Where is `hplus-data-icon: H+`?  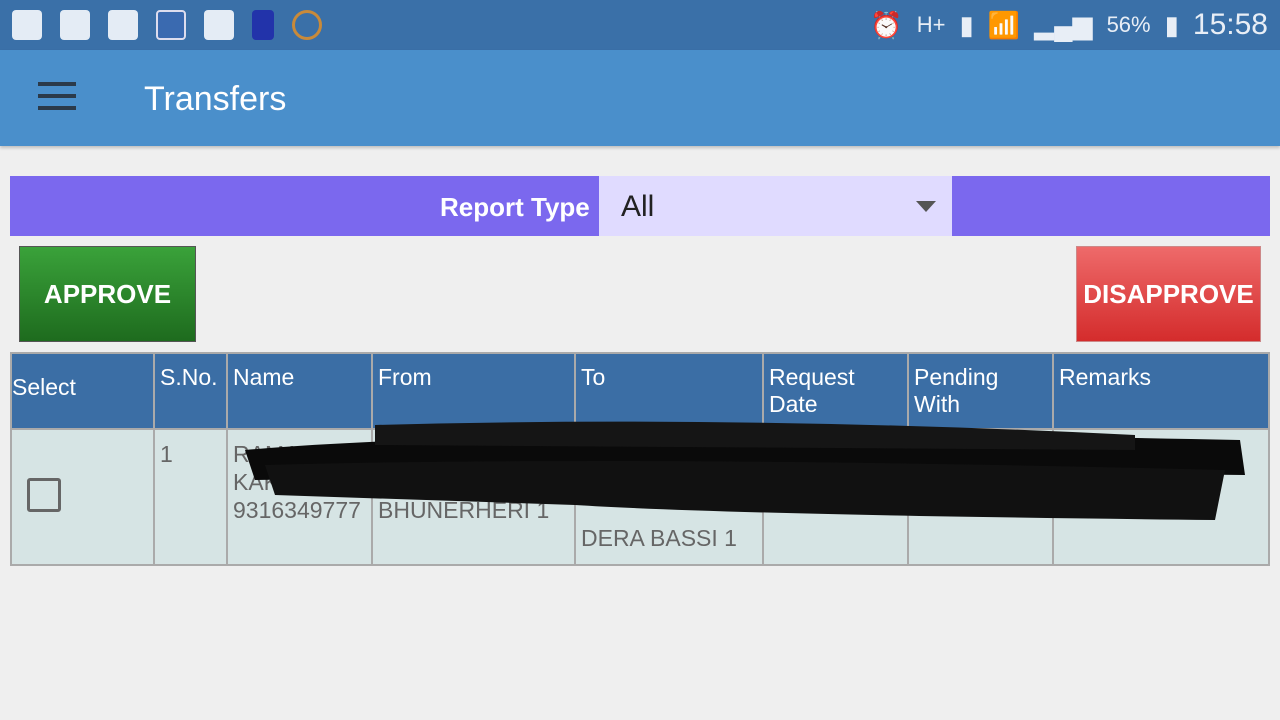
hplus-data-icon: H+ is located at coordinates (931, 24).